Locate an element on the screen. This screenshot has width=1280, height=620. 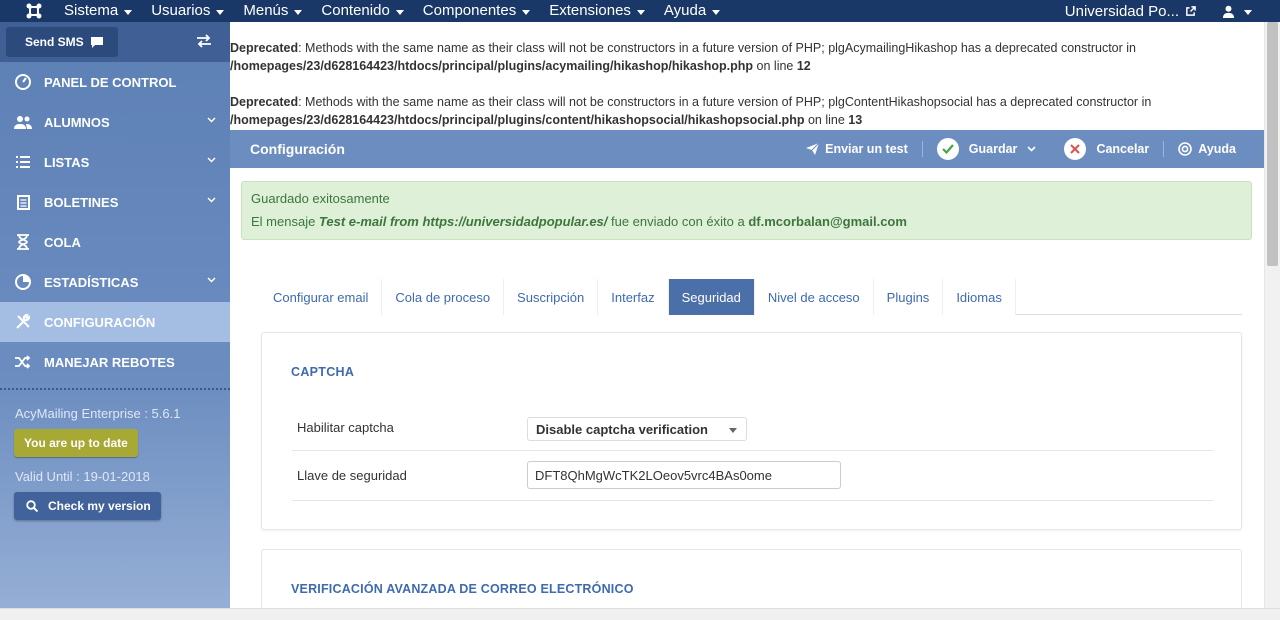
version-label: AcyMailing Enterprise : 5.6.1 is located at coordinates (98, 413).